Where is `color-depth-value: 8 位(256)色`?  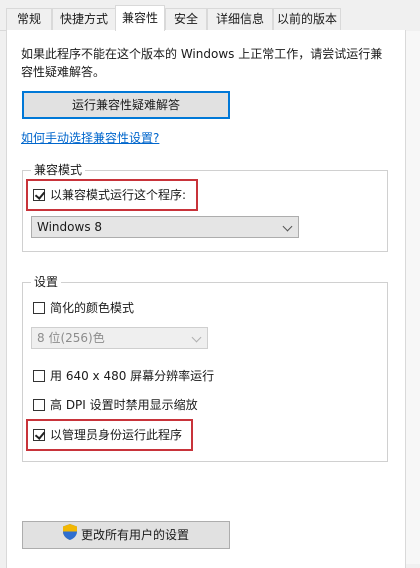 color-depth-value: 8 位(256)色 is located at coordinates (71, 338).